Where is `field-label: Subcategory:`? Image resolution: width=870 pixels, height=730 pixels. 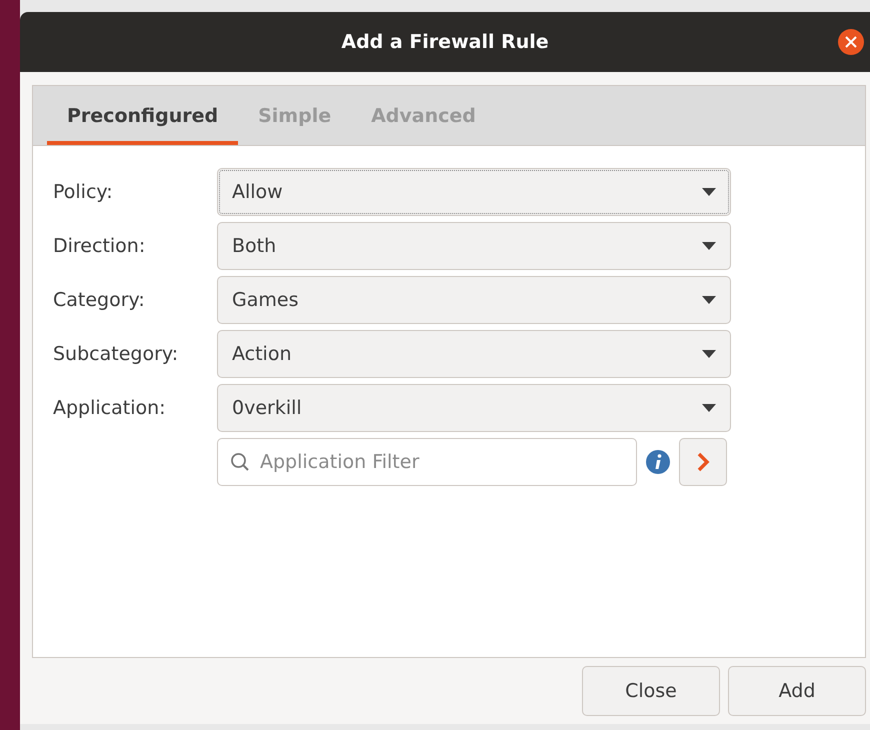
field-label: Subcategory: is located at coordinates (116, 354).